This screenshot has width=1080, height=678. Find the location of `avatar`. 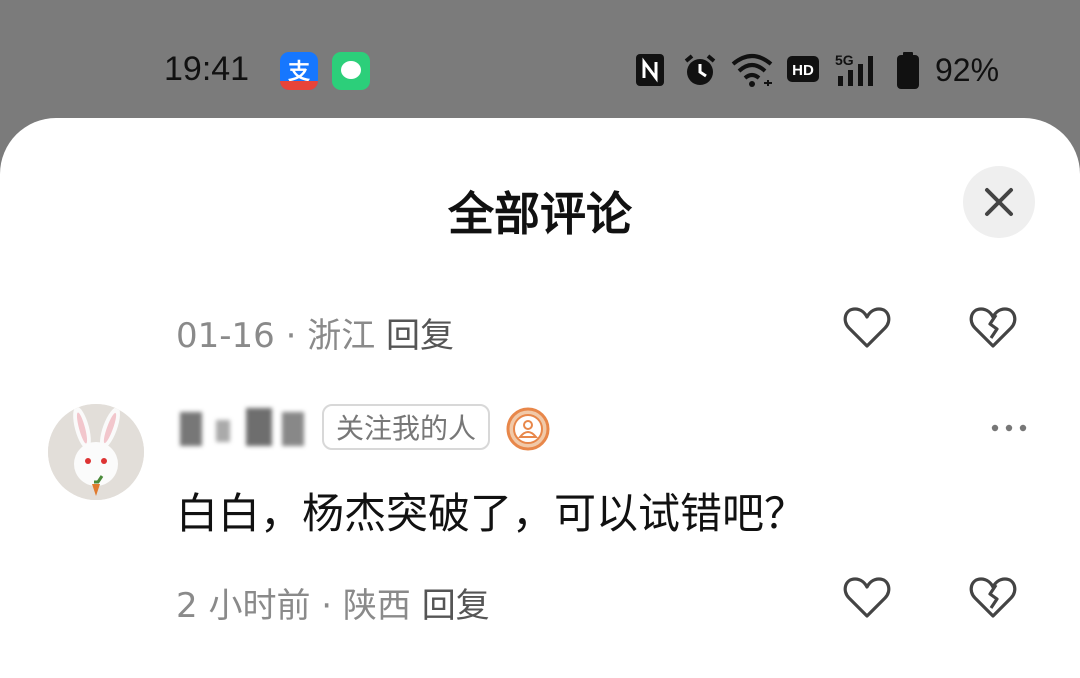

avatar is located at coordinates (96, 452).